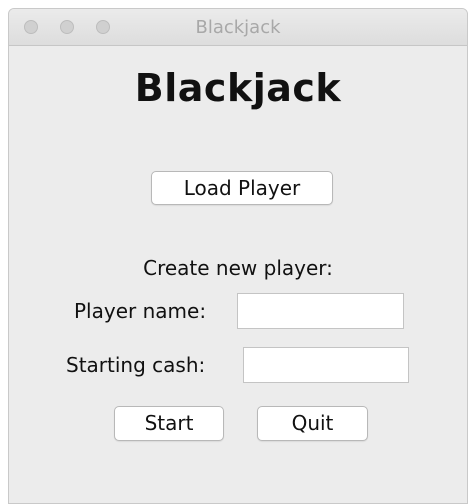 The width and height of the screenshot is (468, 504). I want to click on starting-cash-input, so click(326, 365).